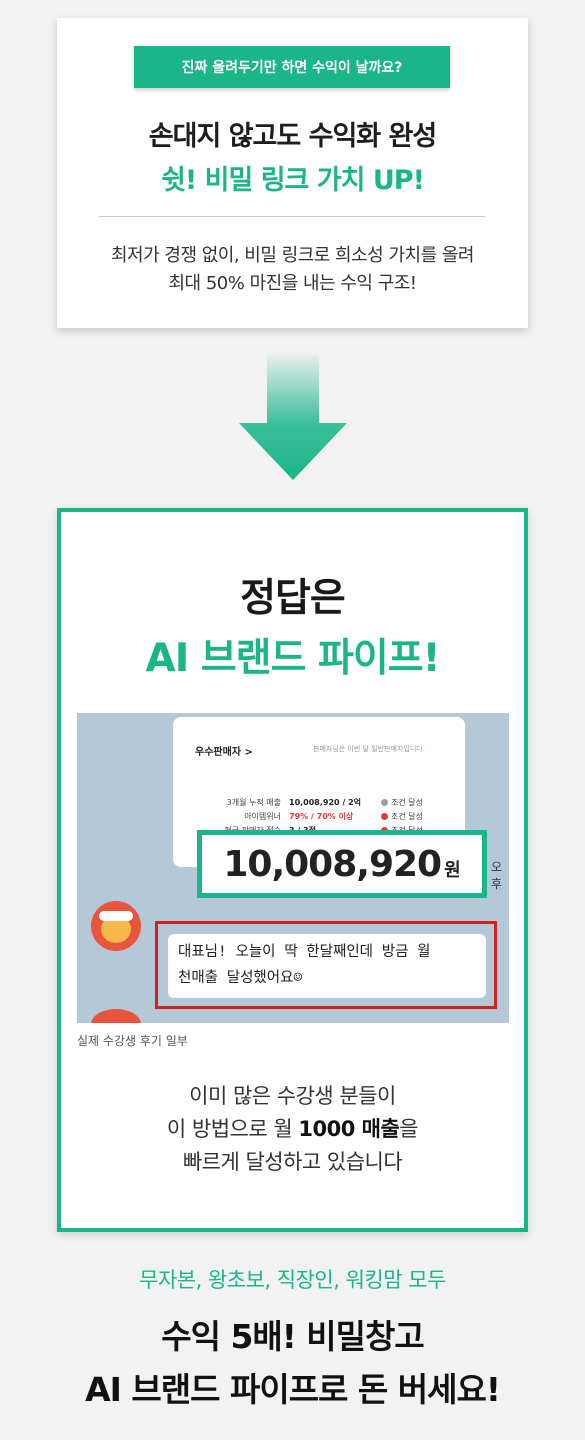 Image resolution: width=585 pixels, height=1440 pixels. Describe the element at coordinates (116, 1016) in the screenshot. I see `chat-avatar-partial` at that location.